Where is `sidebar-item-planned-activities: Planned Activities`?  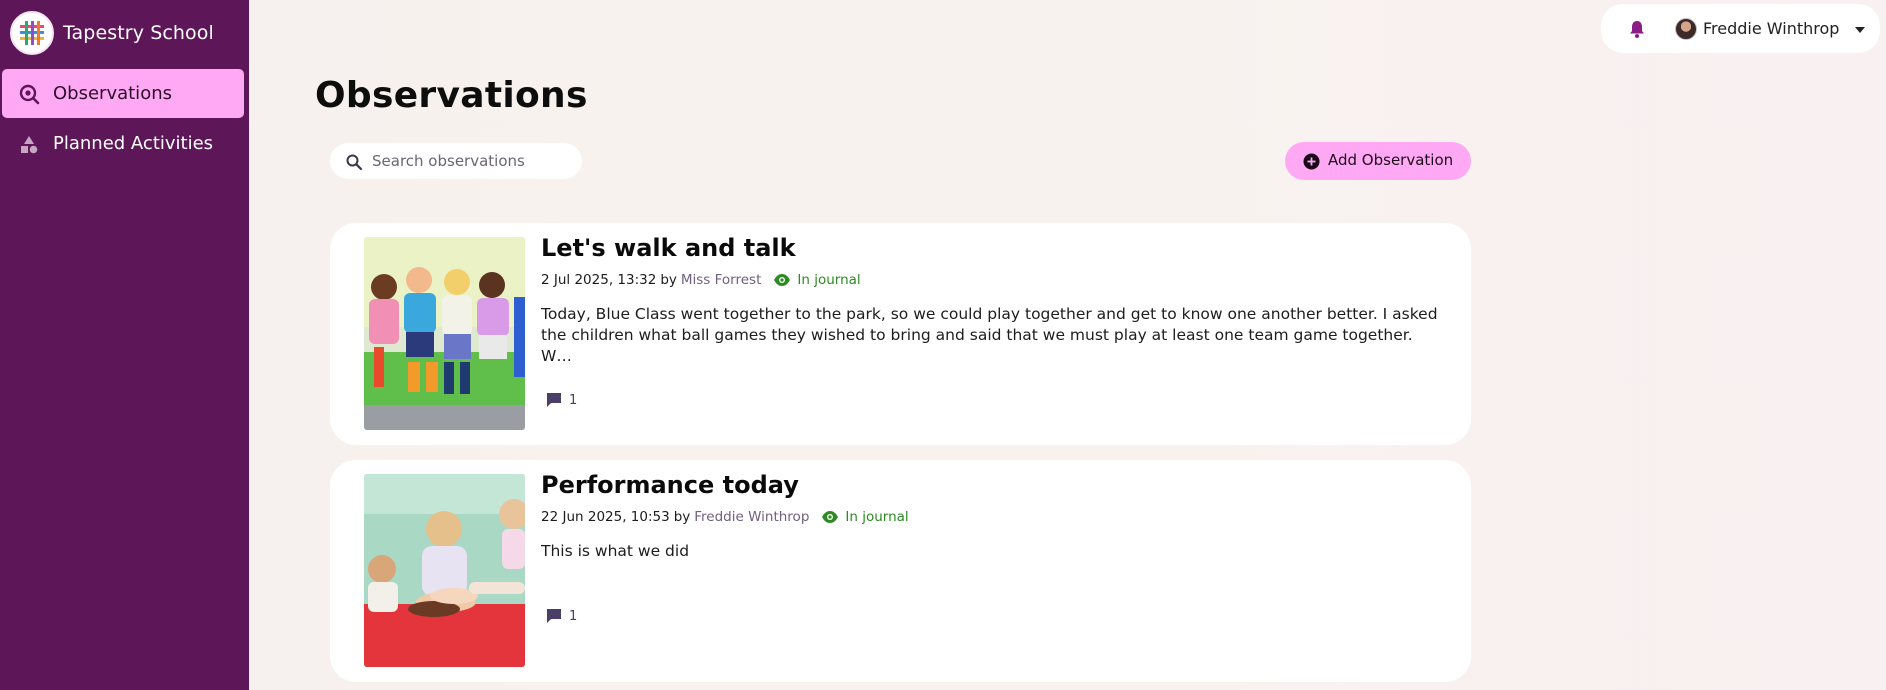
sidebar-item-planned-activities: Planned Activities is located at coordinates (123, 143).